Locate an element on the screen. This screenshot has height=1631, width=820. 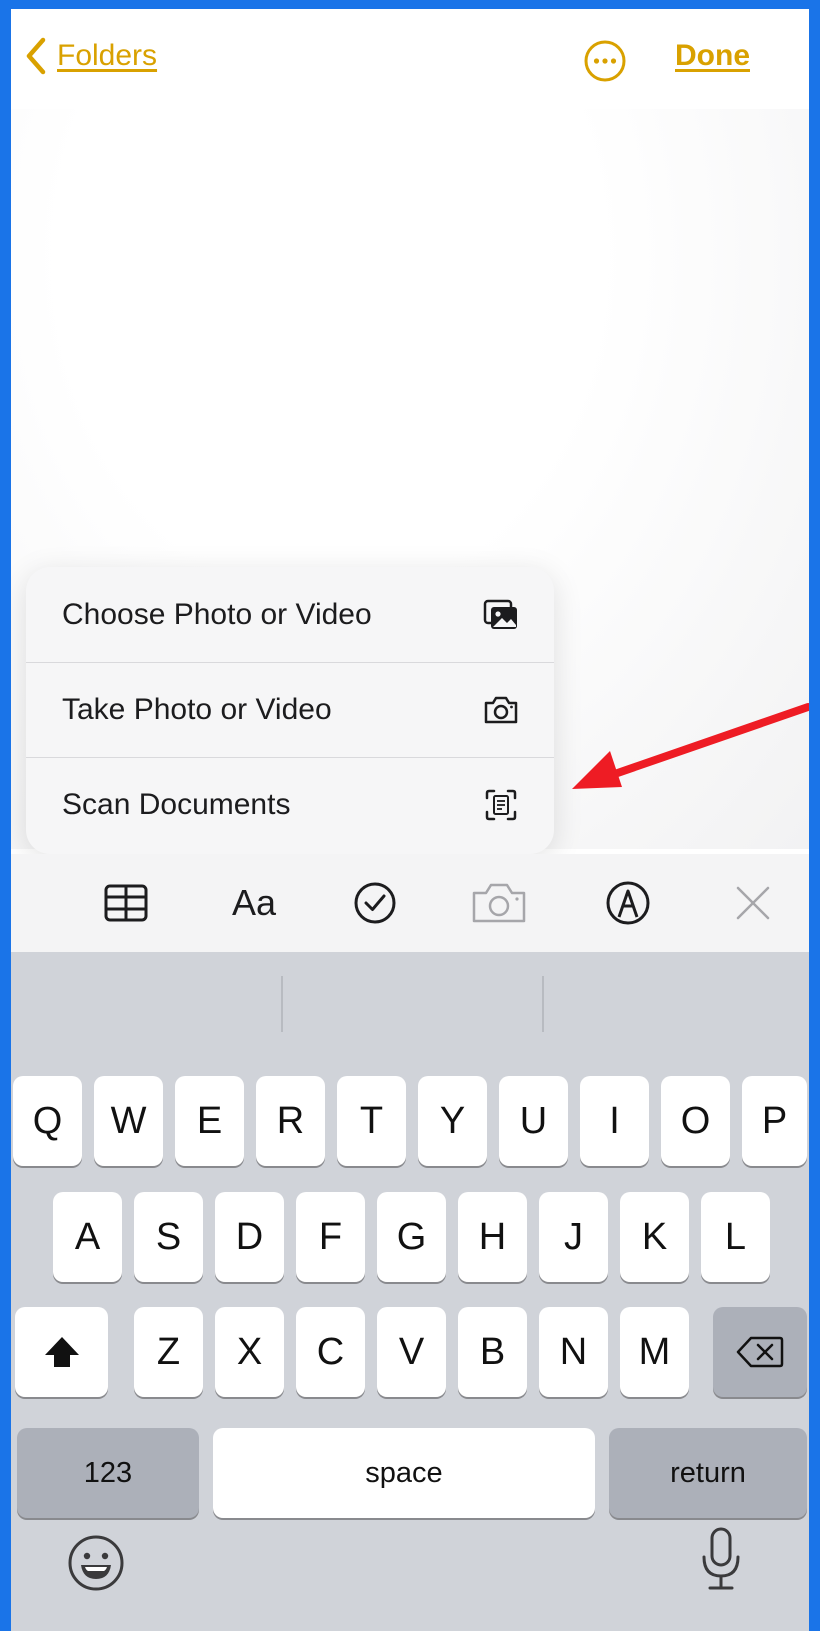
key-s: S is located at coordinates (168, 1237).